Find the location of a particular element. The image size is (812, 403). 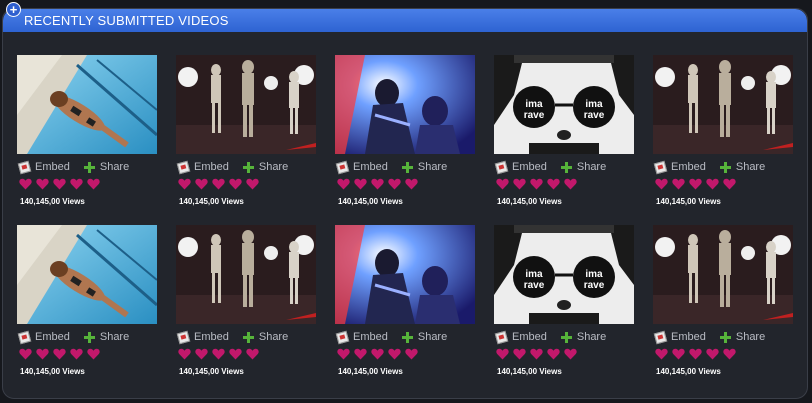

rating-hearts is located at coordinates (697, 184).